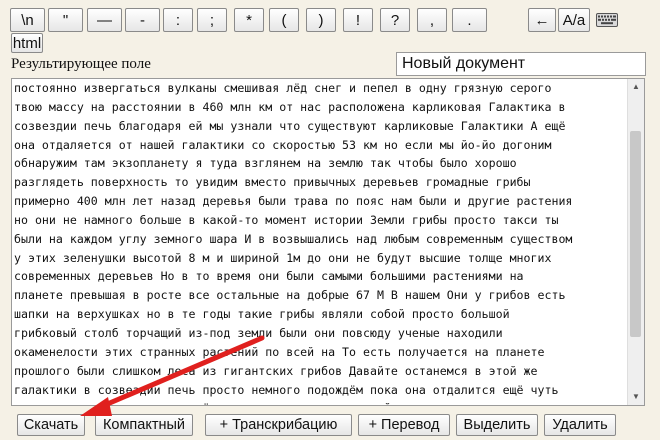  What do you see at coordinates (321, 20) in the screenshot?
I see `close-paren-key-button: )` at bounding box center [321, 20].